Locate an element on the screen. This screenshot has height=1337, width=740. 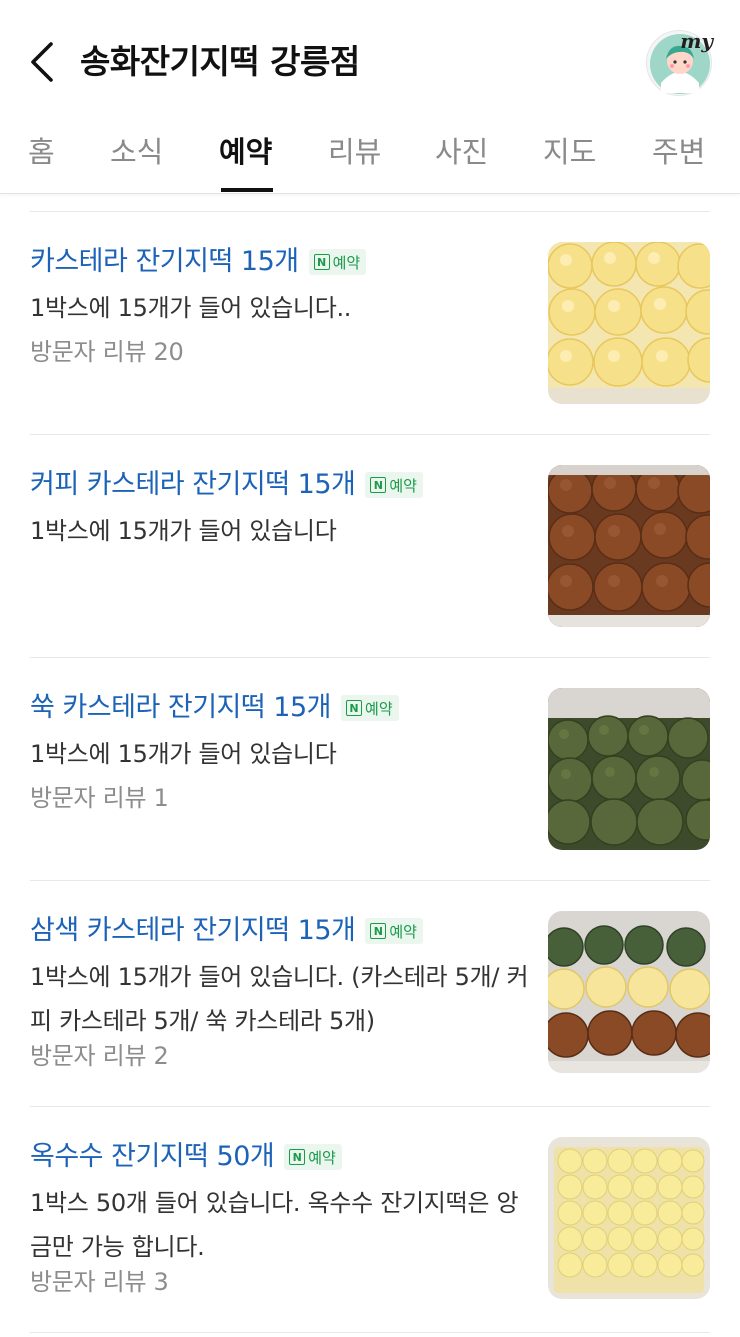
tab-map: 지도 is located at coordinates (569, 158).